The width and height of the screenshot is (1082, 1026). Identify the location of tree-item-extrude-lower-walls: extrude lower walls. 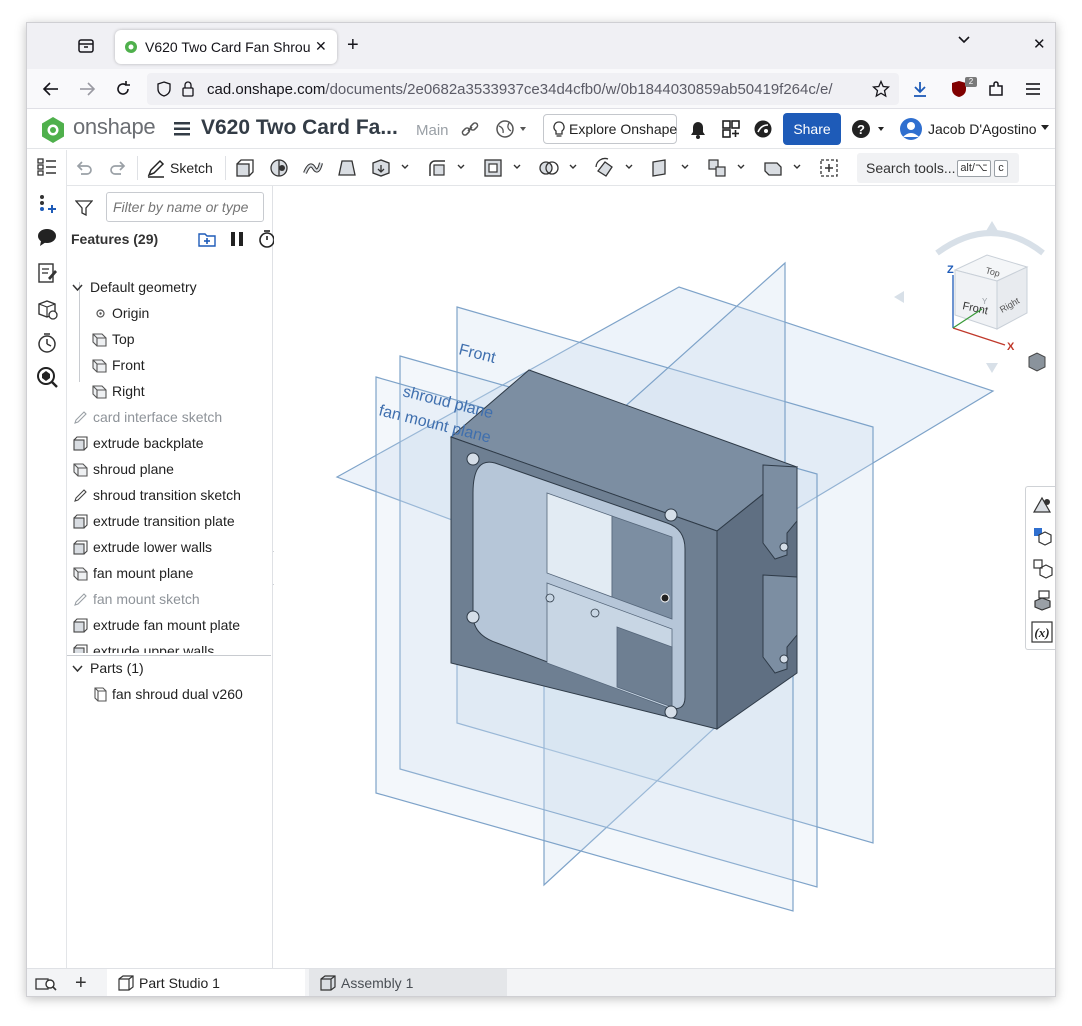
(169, 548).